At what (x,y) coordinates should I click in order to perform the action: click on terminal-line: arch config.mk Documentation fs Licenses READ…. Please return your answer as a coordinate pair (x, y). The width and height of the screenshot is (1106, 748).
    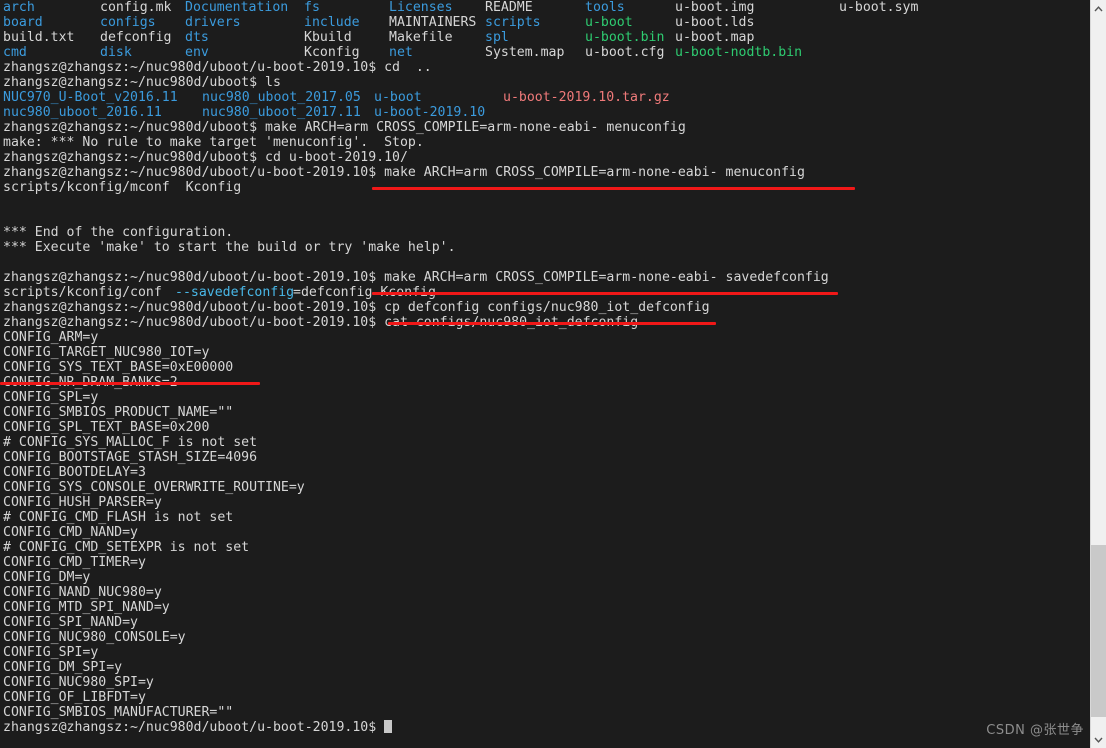
    Looking at the image, I should click on (544, 7).